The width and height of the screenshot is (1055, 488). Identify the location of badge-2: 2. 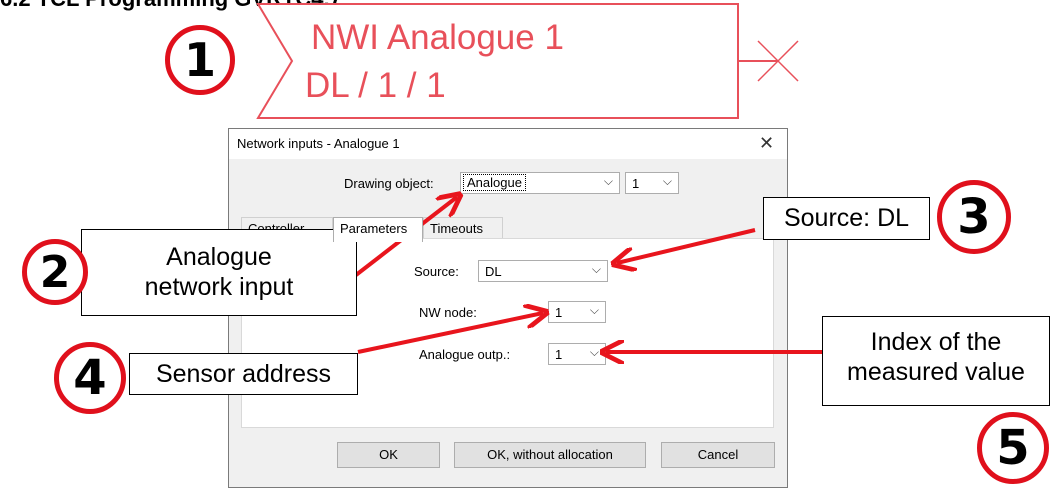
(55, 272).